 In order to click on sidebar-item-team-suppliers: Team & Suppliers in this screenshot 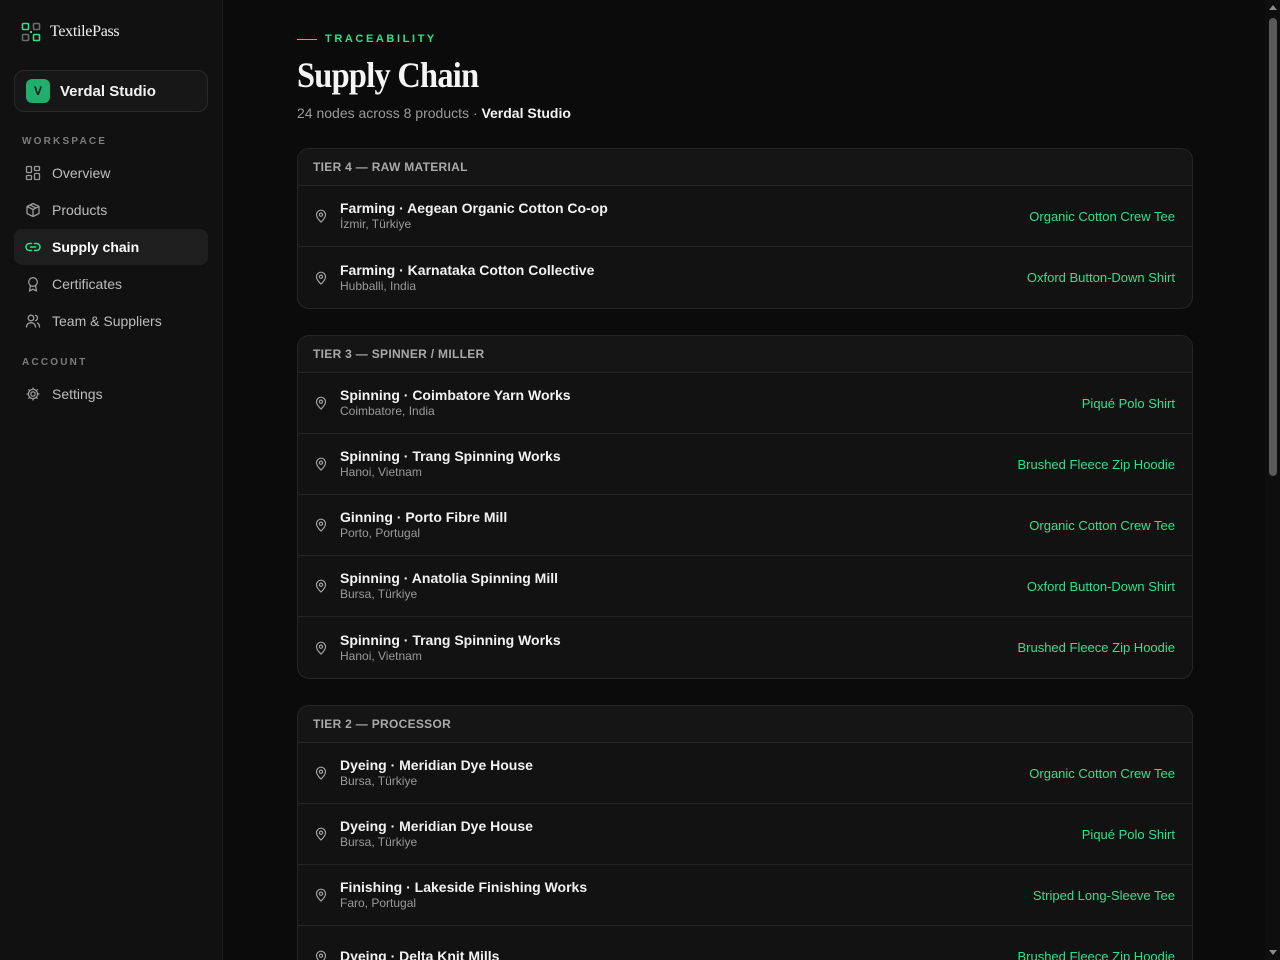, I will do `click(111, 321)`.